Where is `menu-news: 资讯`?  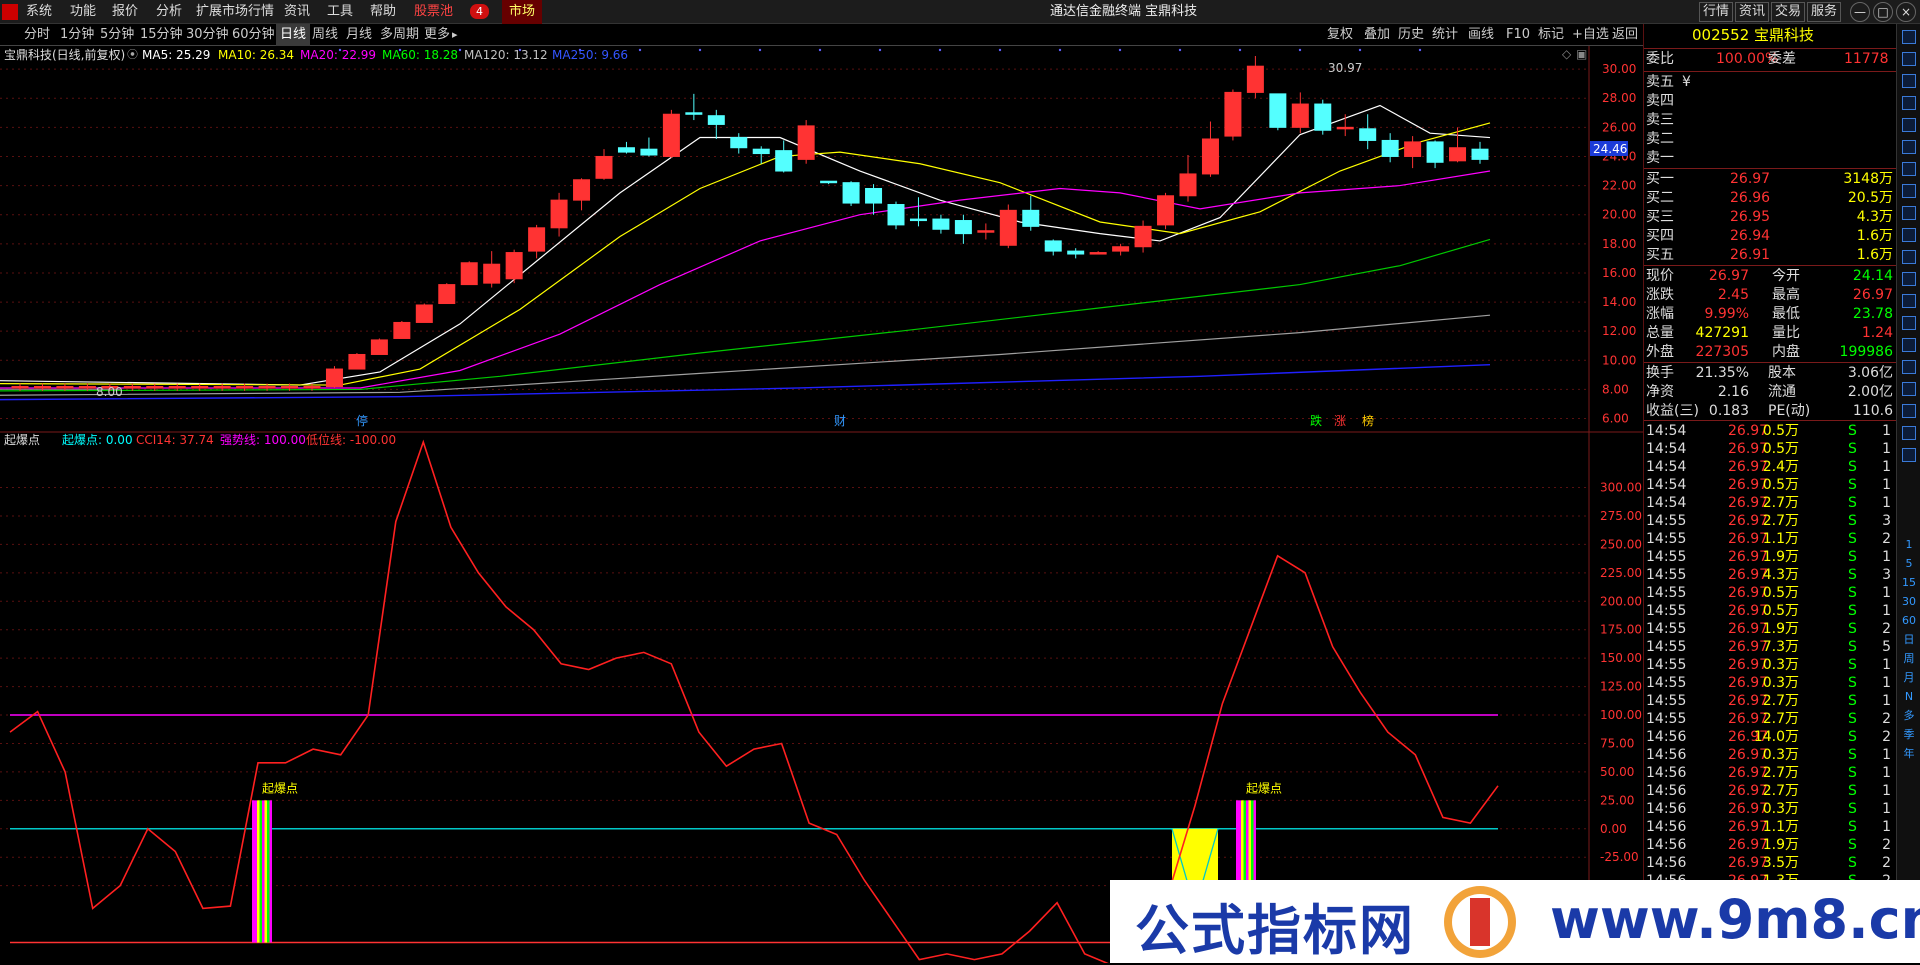
menu-news: 资讯 is located at coordinates (297, 12).